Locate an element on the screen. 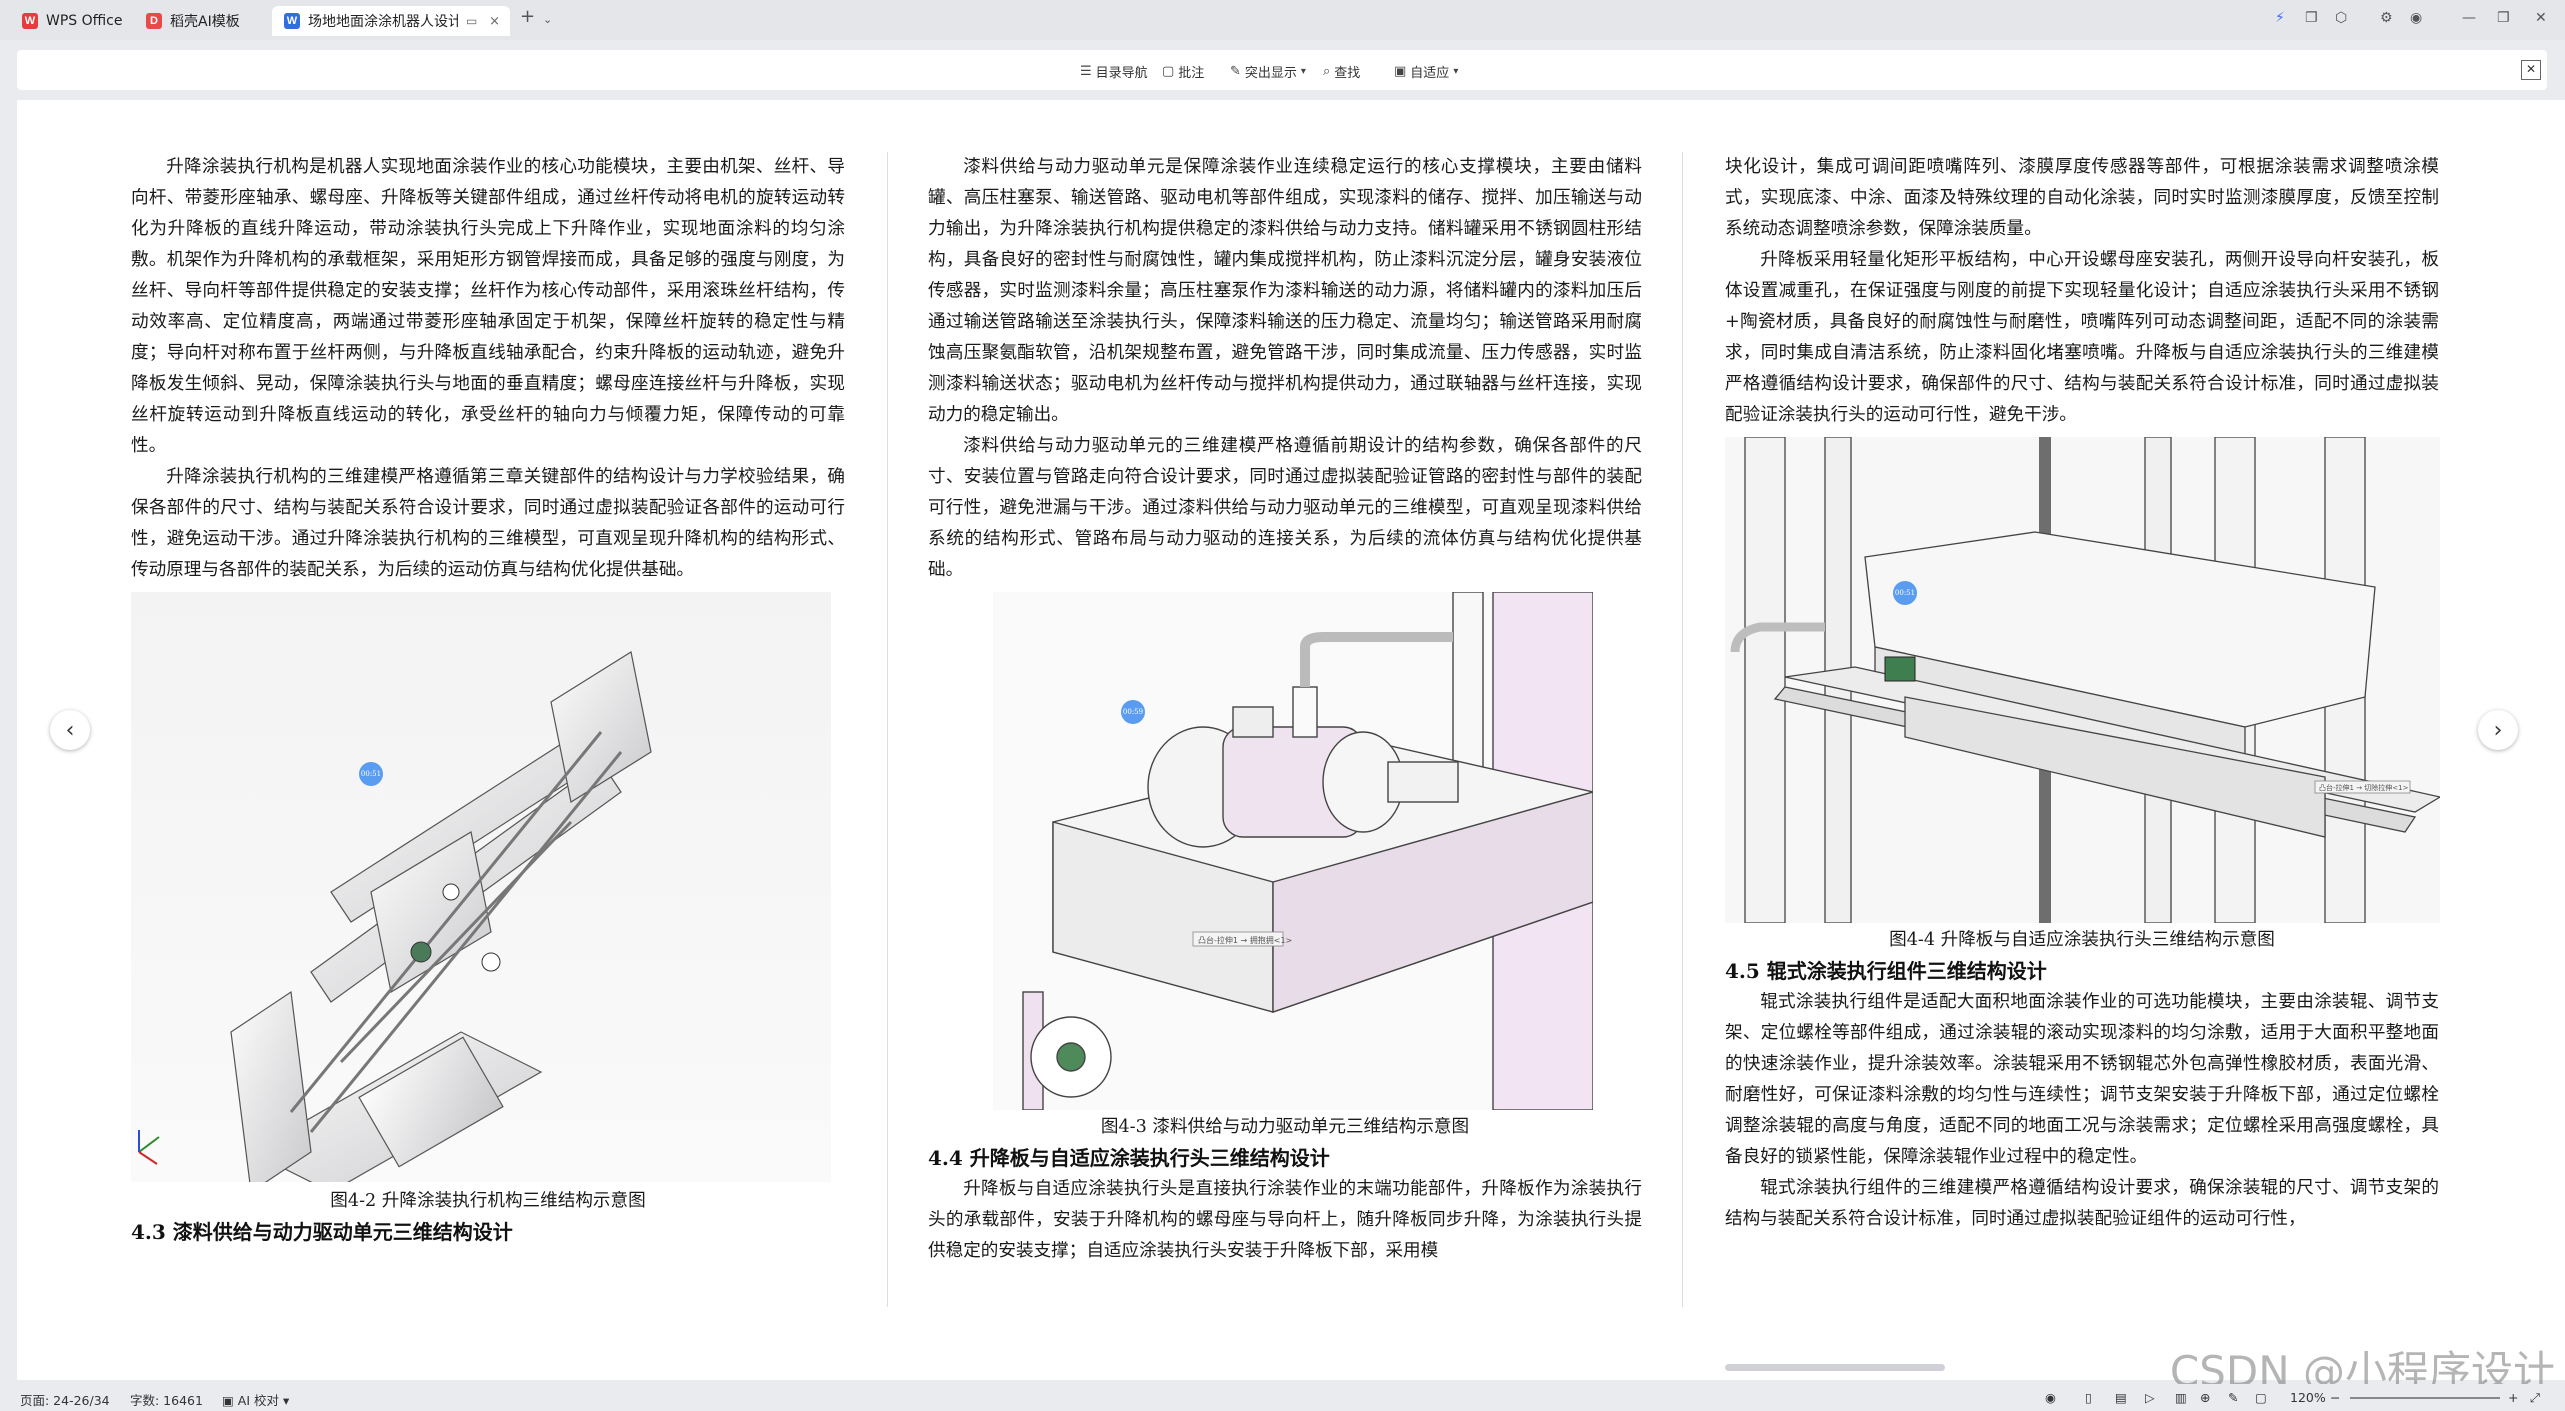 This screenshot has width=2565, height=1411. page-indicator: 页面: 24-26/34 is located at coordinates (65, 1399).